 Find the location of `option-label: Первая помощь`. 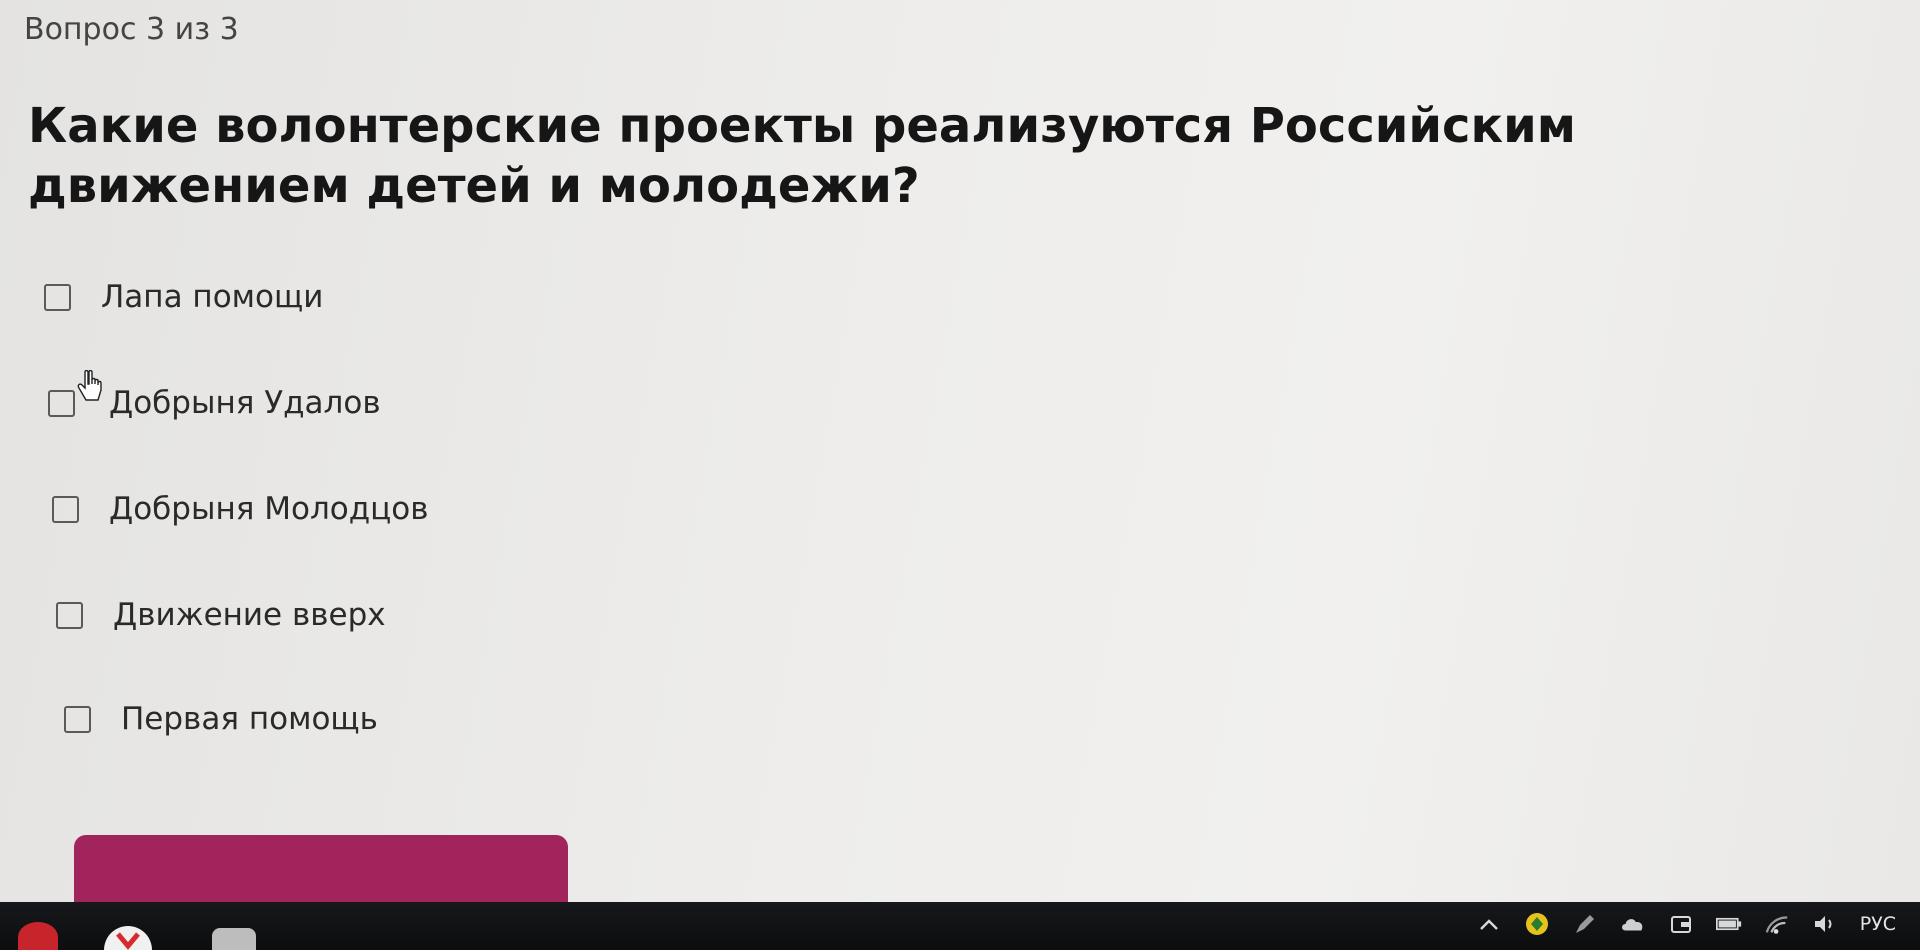

option-label: Первая помощь is located at coordinates (249, 719).